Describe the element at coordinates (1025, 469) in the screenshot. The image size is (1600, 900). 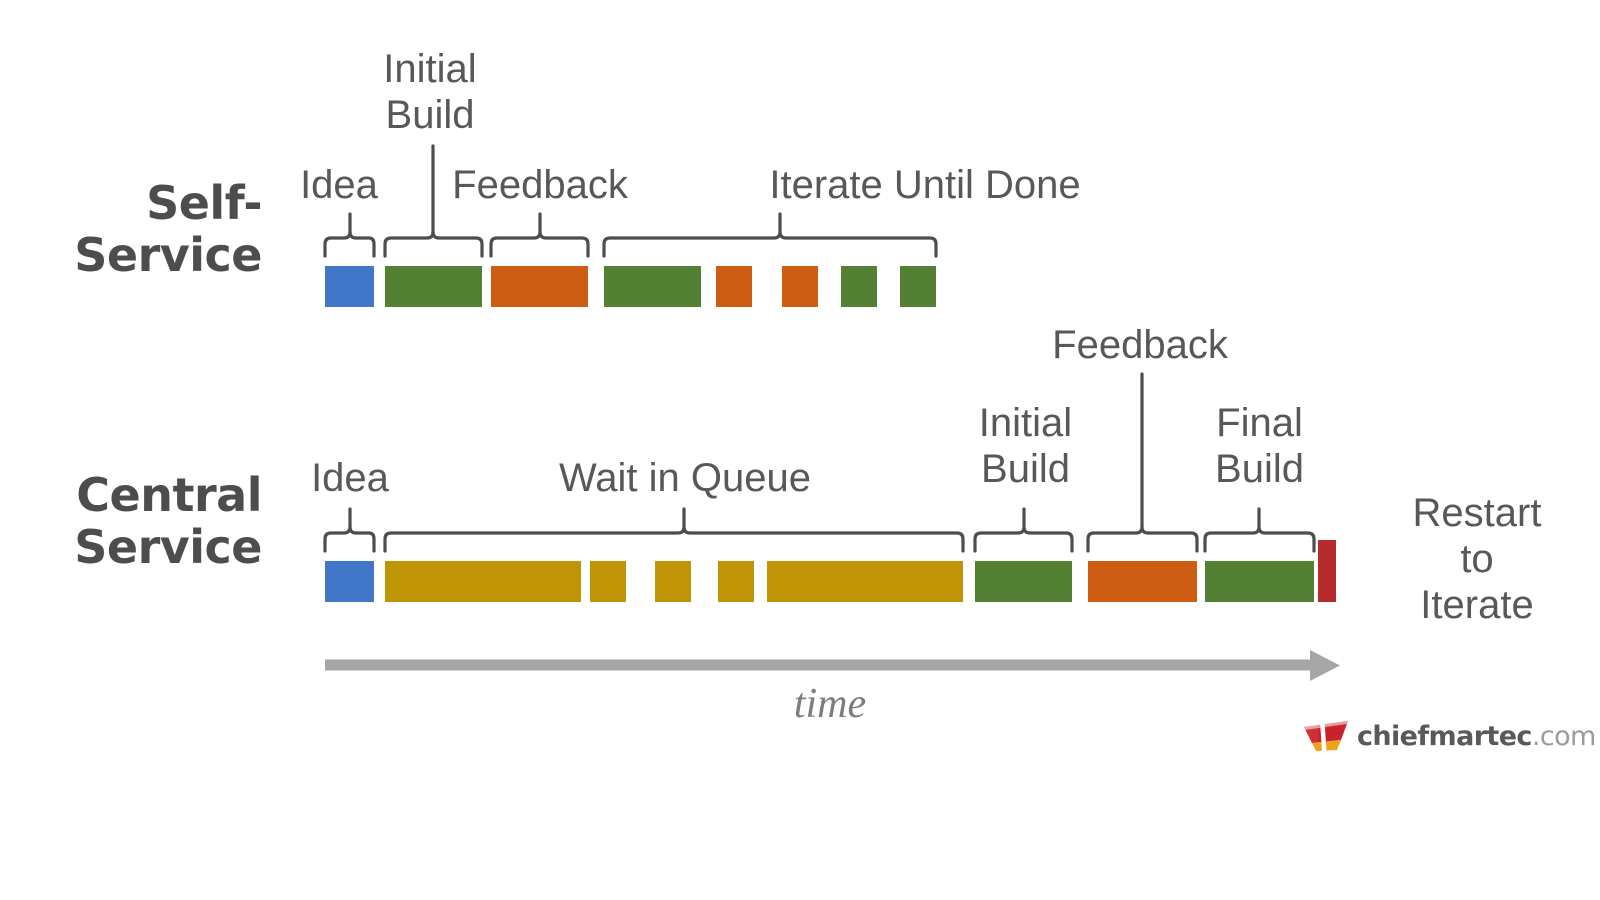
I see `label-central-service-initial-build-line2: Build` at that location.